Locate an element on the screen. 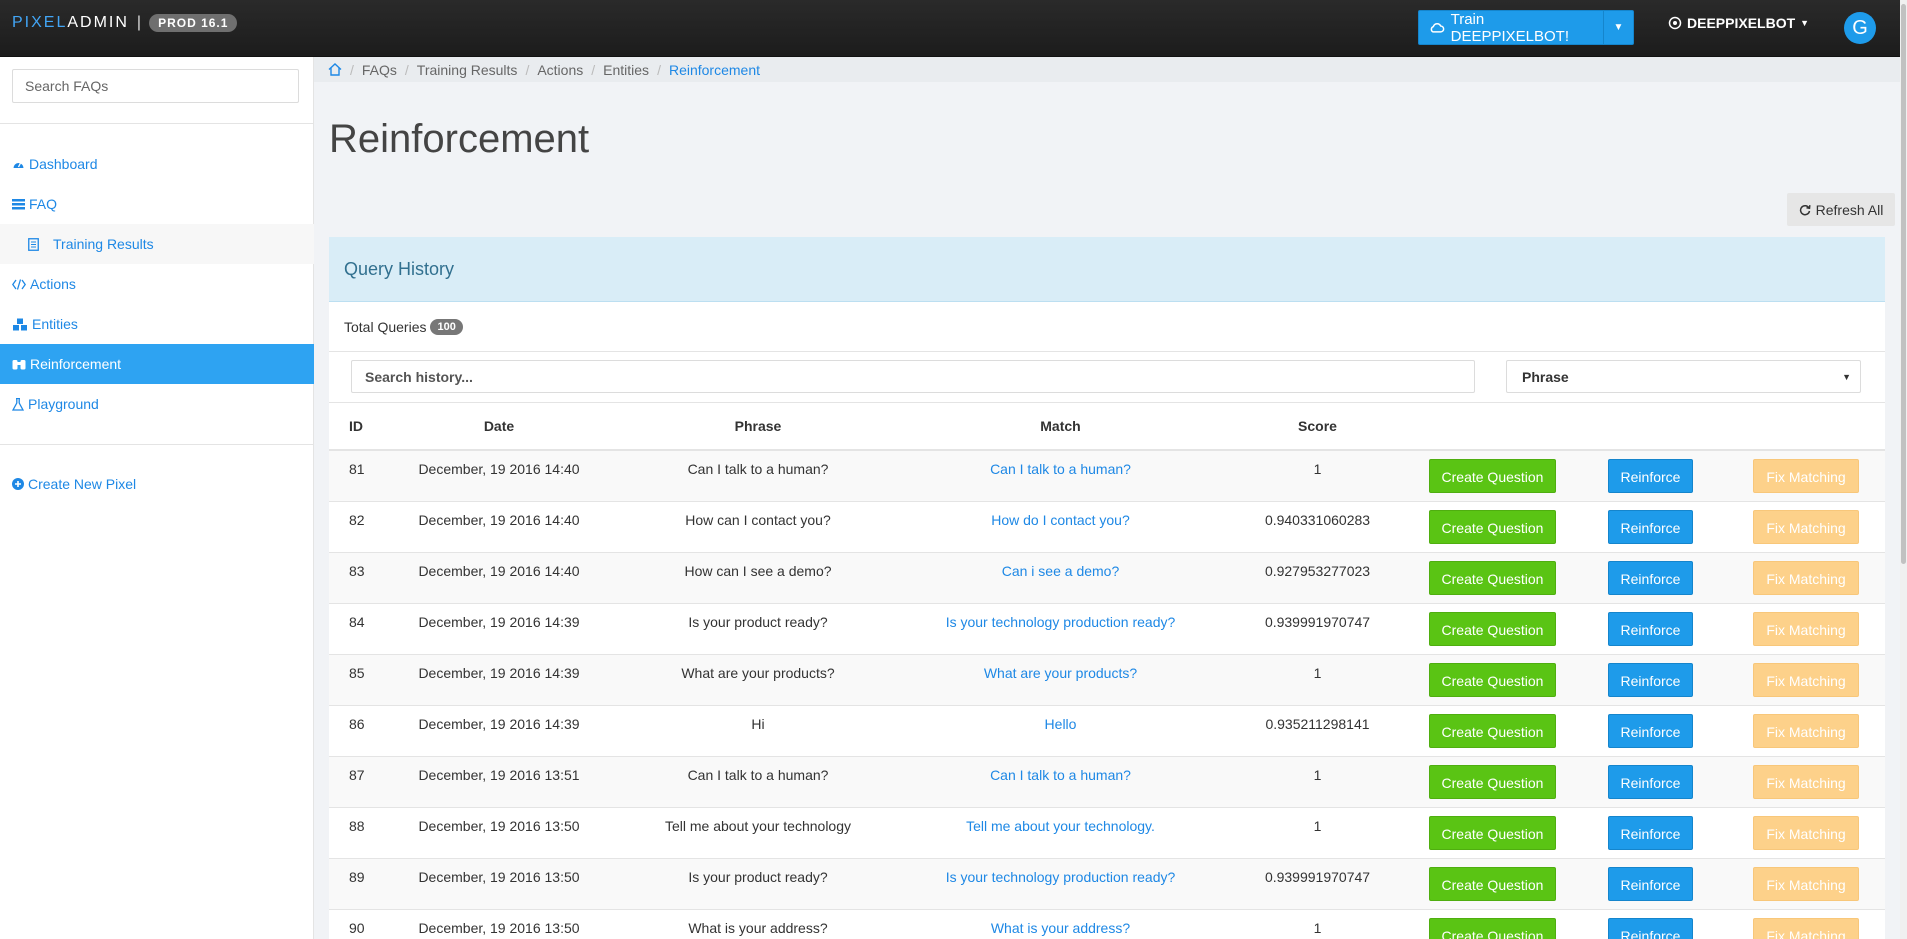 The width and height of the screenshot is (1907, 939). breadcrumb-entities: Entities is located at coordinates (626, 70).